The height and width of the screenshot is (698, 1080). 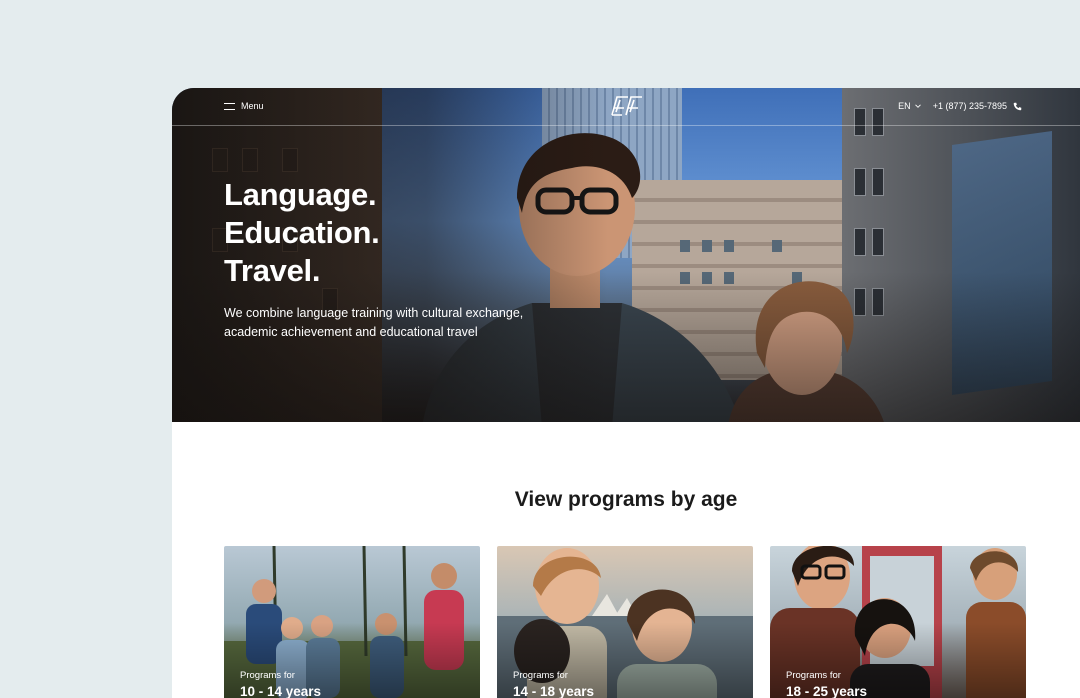 I want to click on phone-icon, so click(x=1017, y=106).